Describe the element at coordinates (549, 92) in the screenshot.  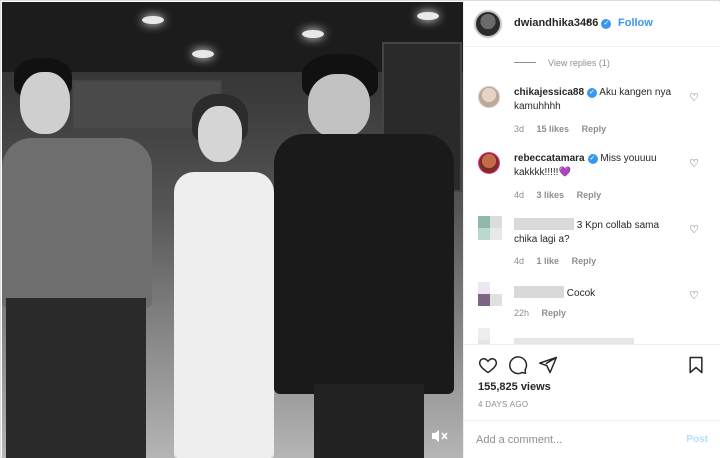
I see `commenter-username: chikajessica88` at that location.